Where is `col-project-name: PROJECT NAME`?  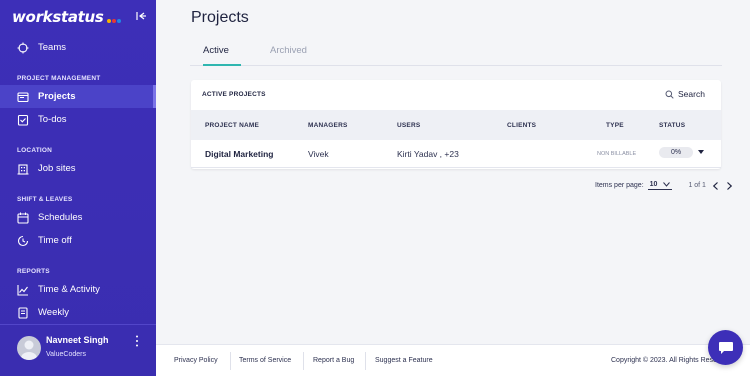 col-project-name: PROJECT NAME is located at coordinates (232, 125).